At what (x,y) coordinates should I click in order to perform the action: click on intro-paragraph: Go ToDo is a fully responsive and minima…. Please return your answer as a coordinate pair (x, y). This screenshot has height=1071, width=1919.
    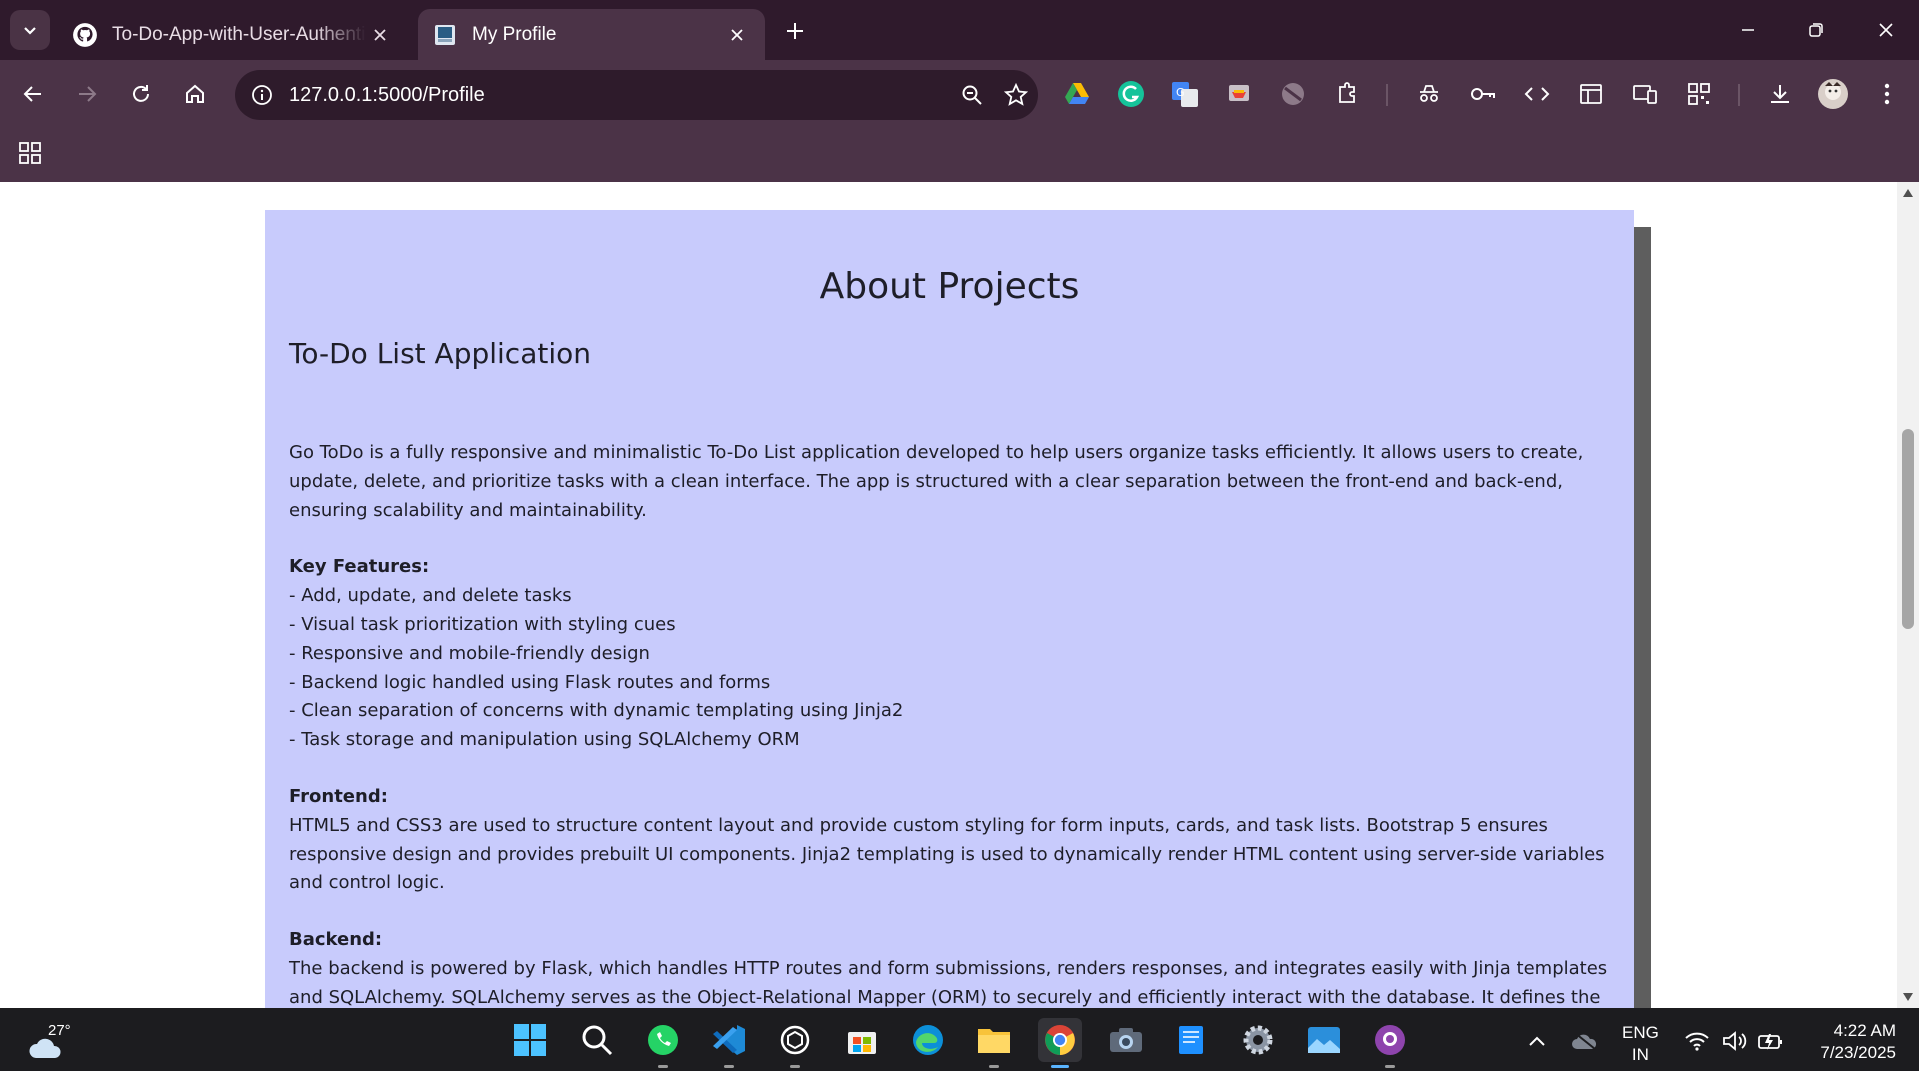
    Looking at the image, I should click on (936, 481).